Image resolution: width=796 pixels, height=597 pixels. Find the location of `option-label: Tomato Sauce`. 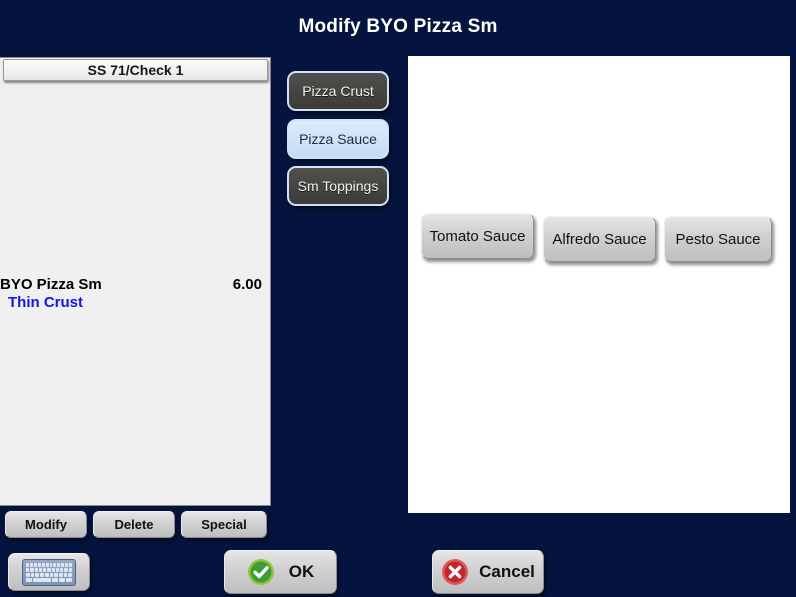

option-label: Tomato Sauce is located at coordinates (477, 236).